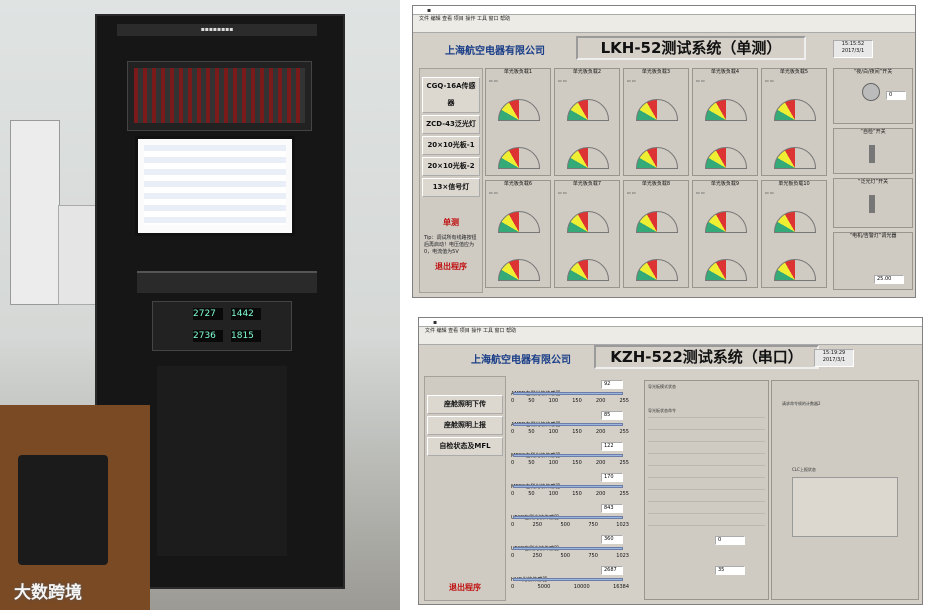 The height and width of the screenshot is (610, 927). What do you see at coordinates (465, 404) in the screenshot?
I see `nav-downlink: 座舱照明下传` at bounding box center [465, 404].